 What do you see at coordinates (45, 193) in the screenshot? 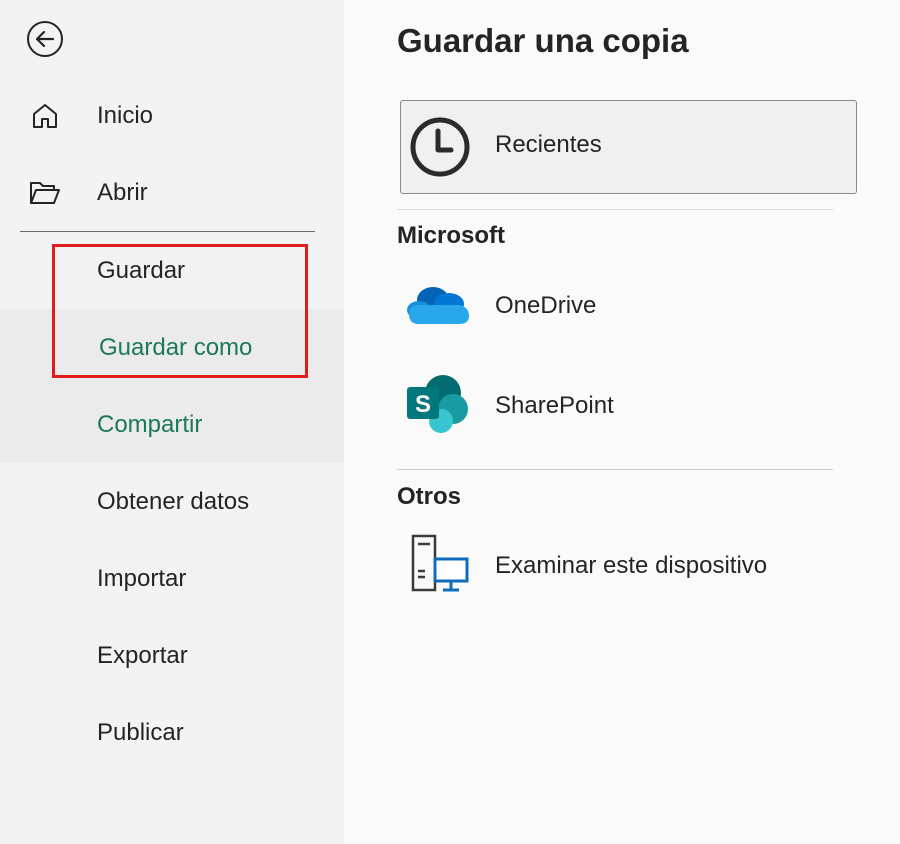
I see `folder-open-icon` at bounding box center [45, 193].